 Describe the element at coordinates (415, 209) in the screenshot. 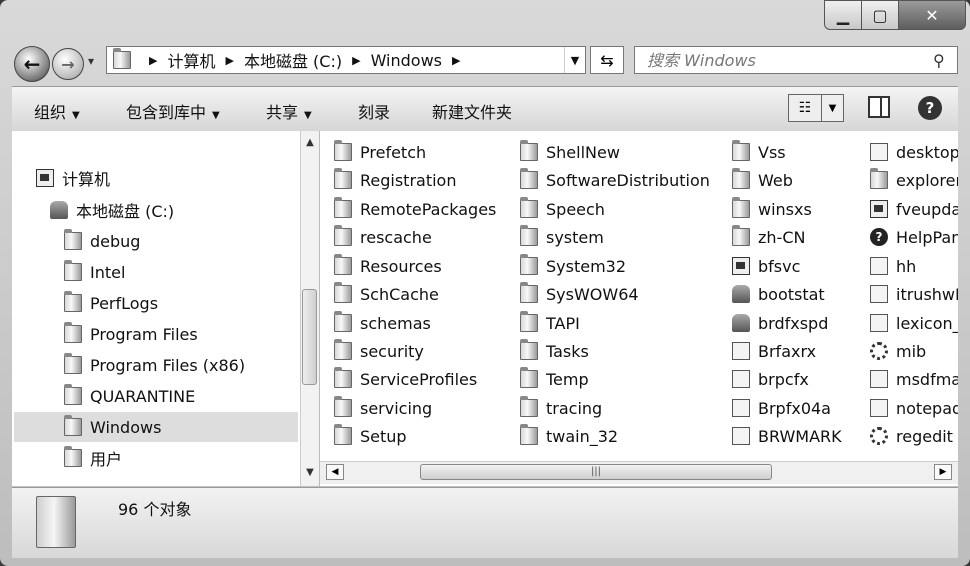

I see `folder-item: RemotePackages` at that location.